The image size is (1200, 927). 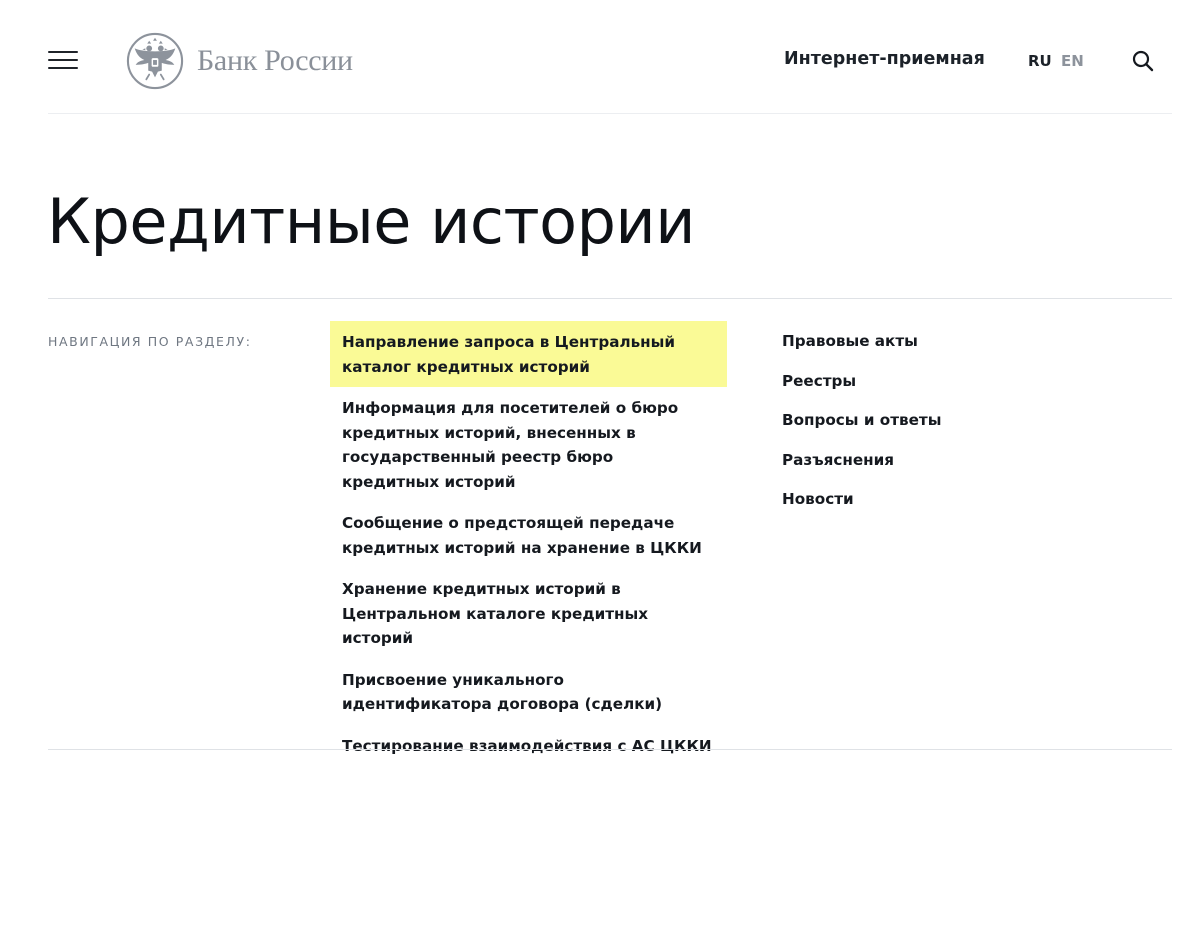 I want to click on internet-reception-link: Интернет-приемная, so click(x=884, y=59).